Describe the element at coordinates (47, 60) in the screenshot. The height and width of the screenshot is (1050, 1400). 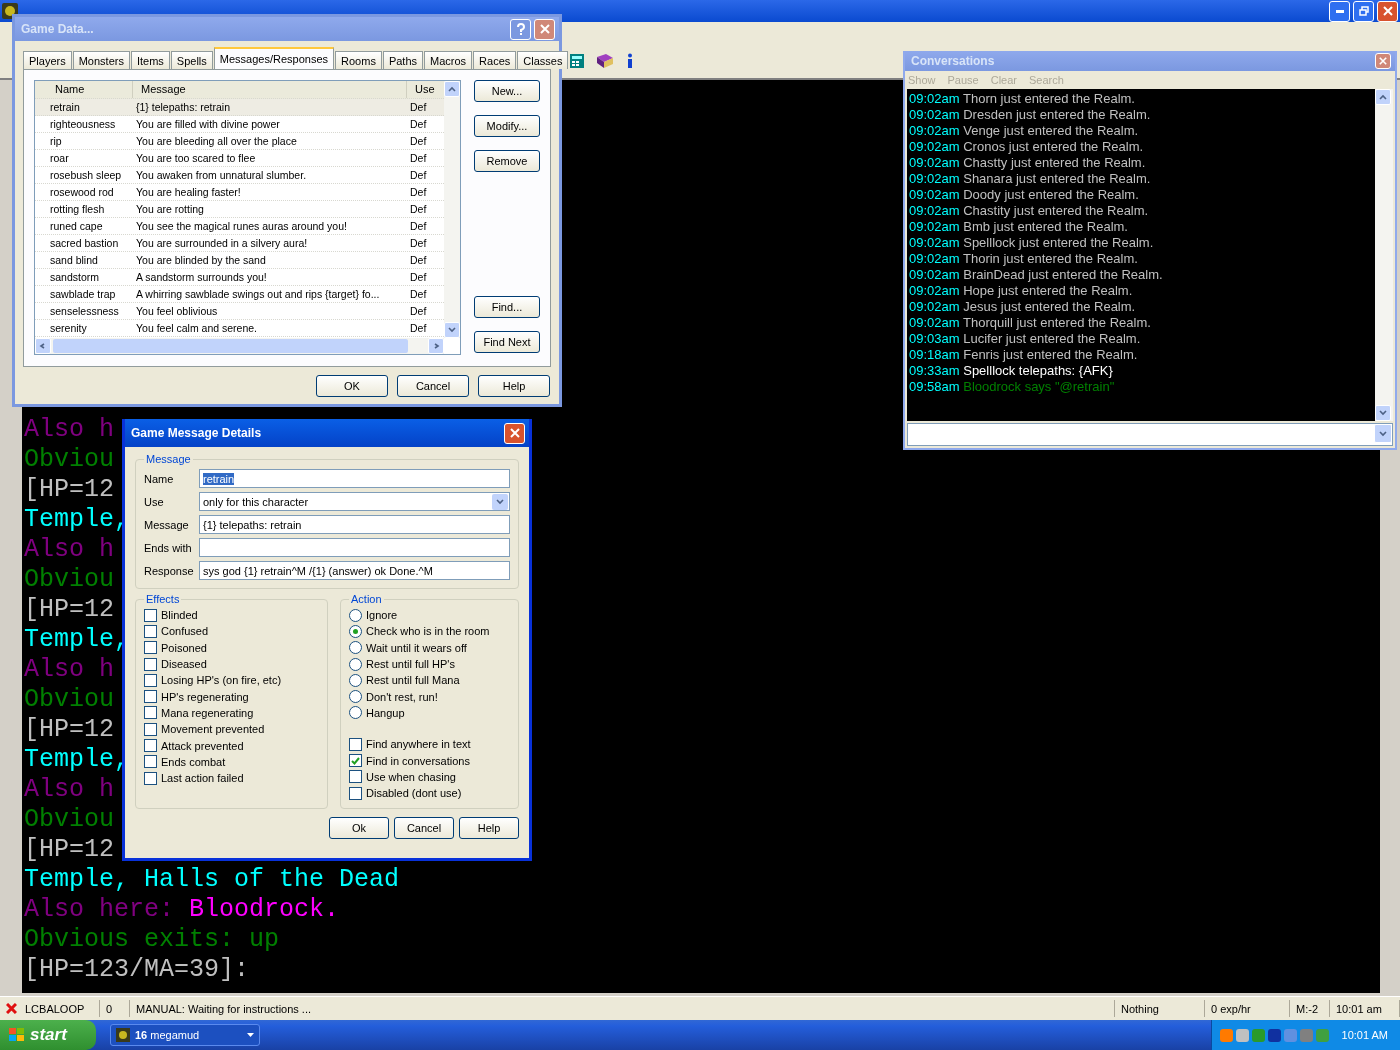
I see `tab: Players` at that location.